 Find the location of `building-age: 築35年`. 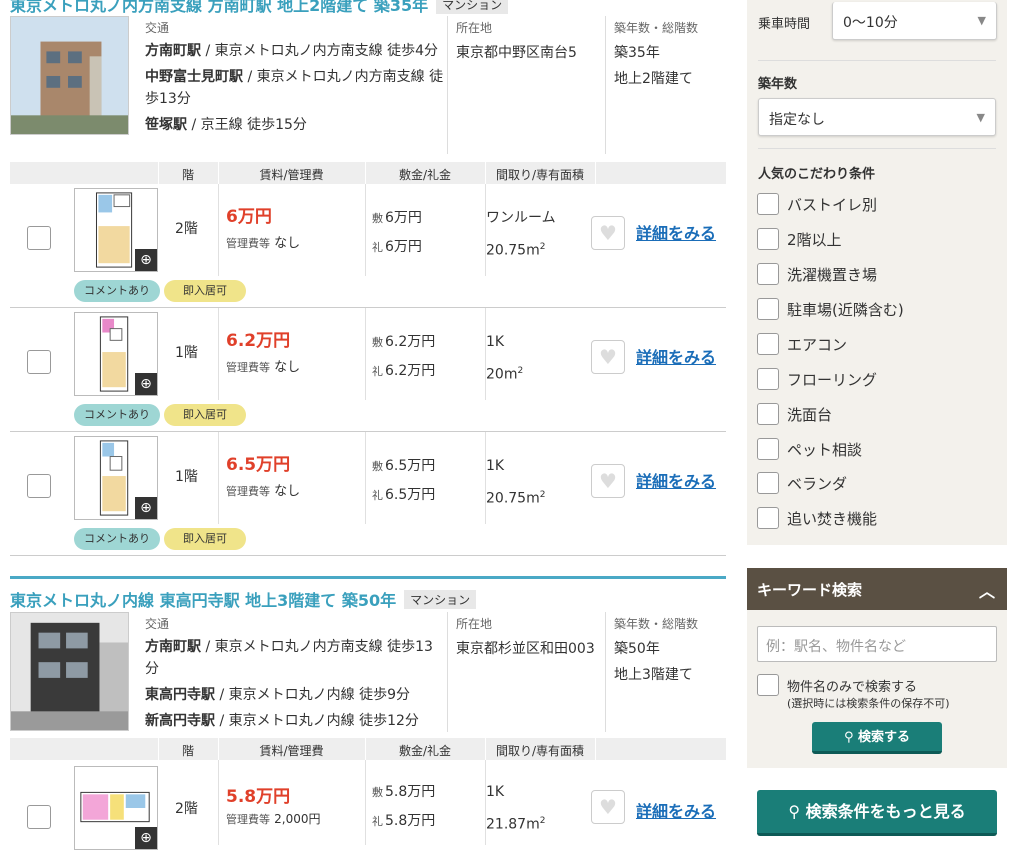

building-age: 築35年 is located at coordinates (637, 53).